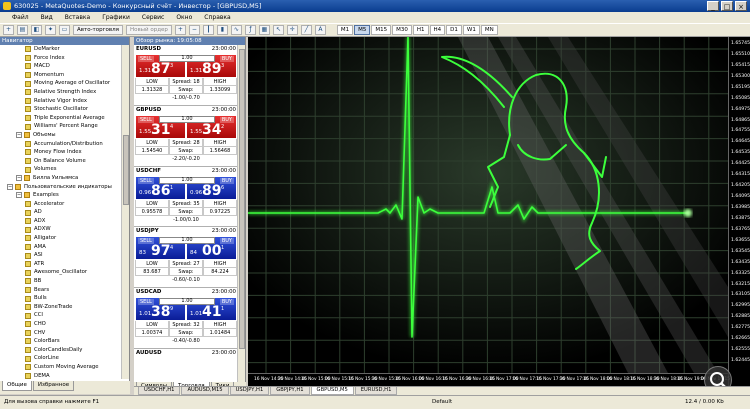  Describe the element at coordinates (61, 101) in the screenshot. I see `navigator-item: Relative Vigor Index` at that location.